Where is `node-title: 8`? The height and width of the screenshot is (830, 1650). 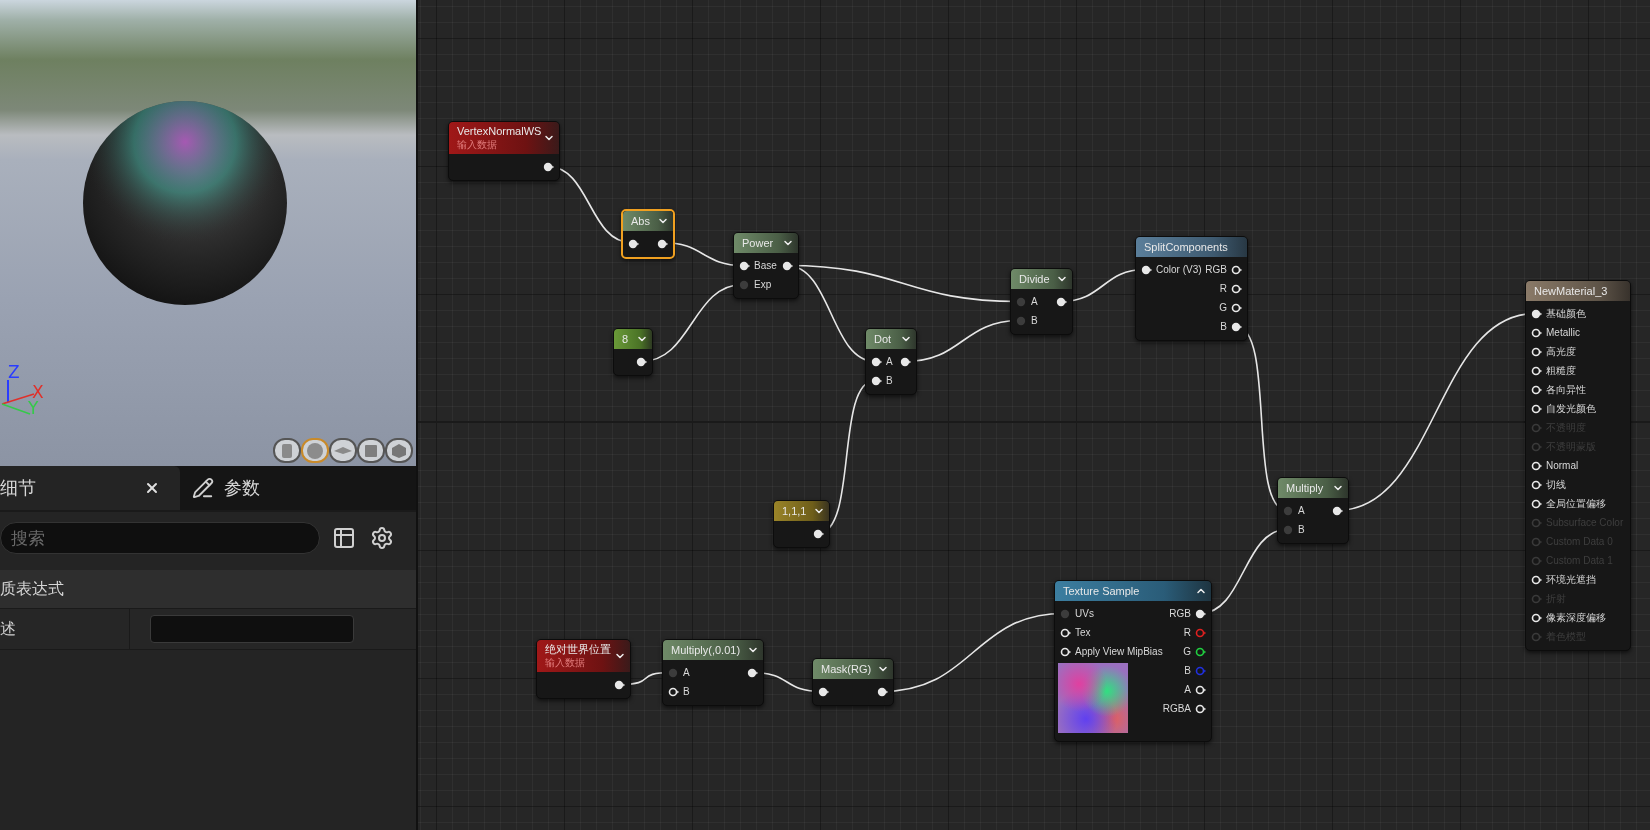
node-title: 8 is located at coordinates (625, 339).